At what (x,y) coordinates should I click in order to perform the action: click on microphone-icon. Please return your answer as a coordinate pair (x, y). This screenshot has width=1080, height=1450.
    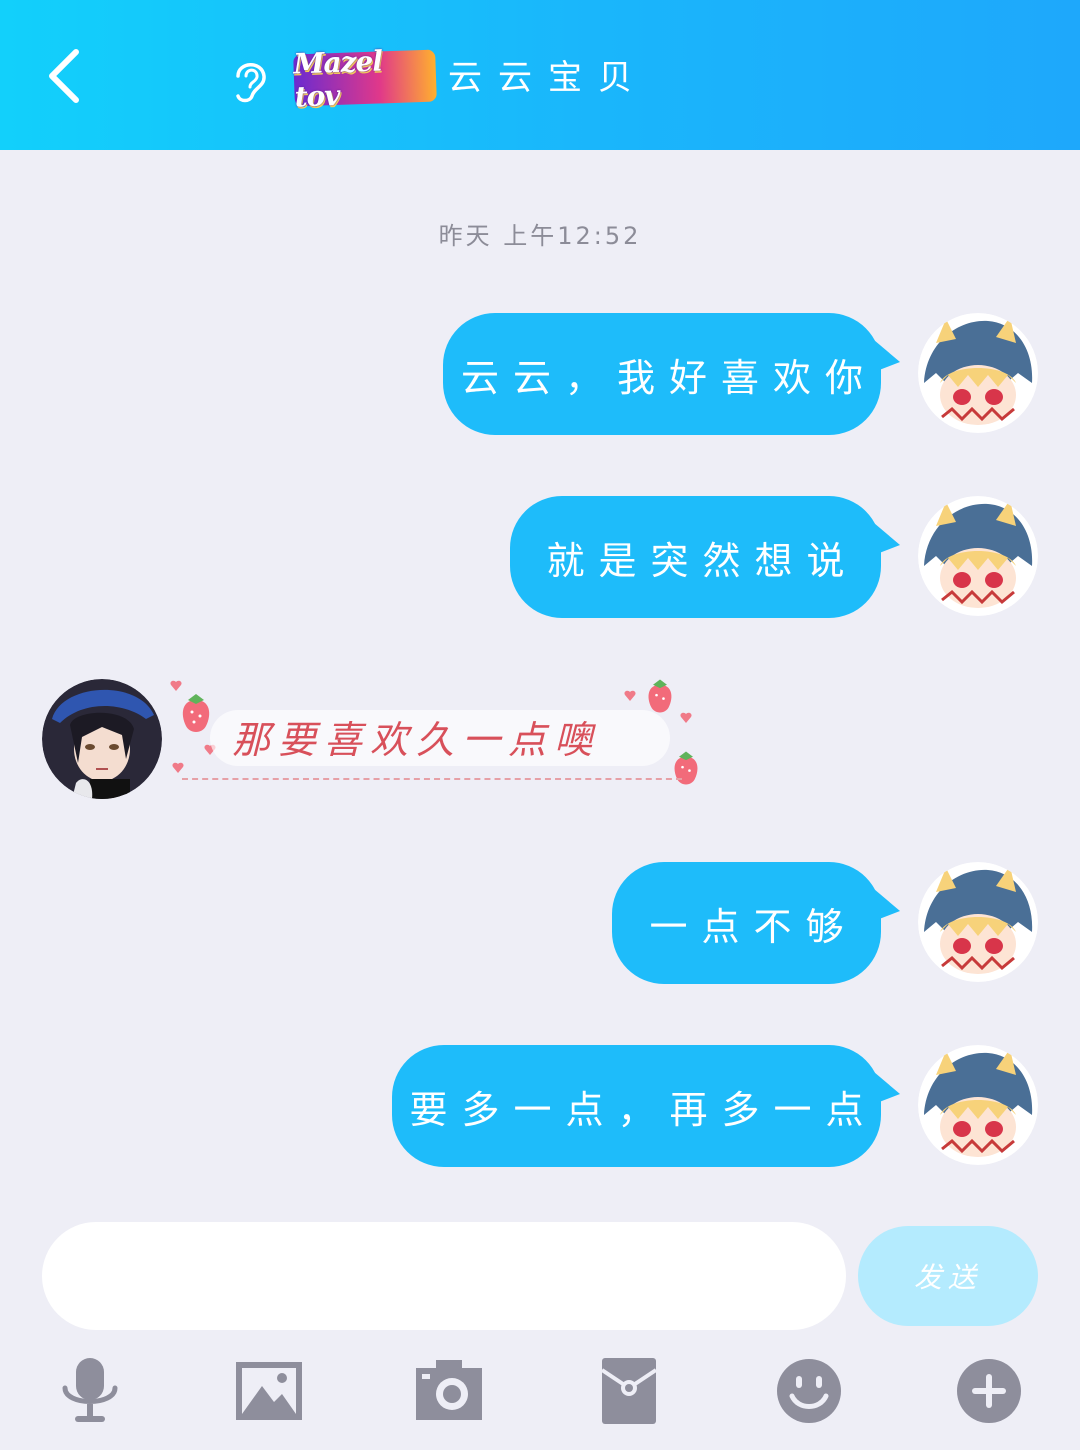
    Looking at the image, I should click on (90, 1391).